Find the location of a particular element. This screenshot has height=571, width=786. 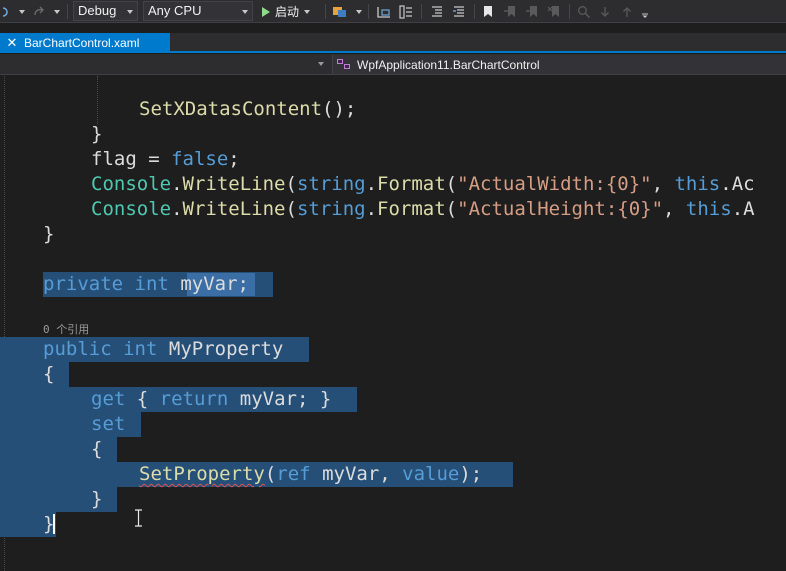

navigation-bar: WpfApplication11.BarChartControl is located at coordinates (393, 64).